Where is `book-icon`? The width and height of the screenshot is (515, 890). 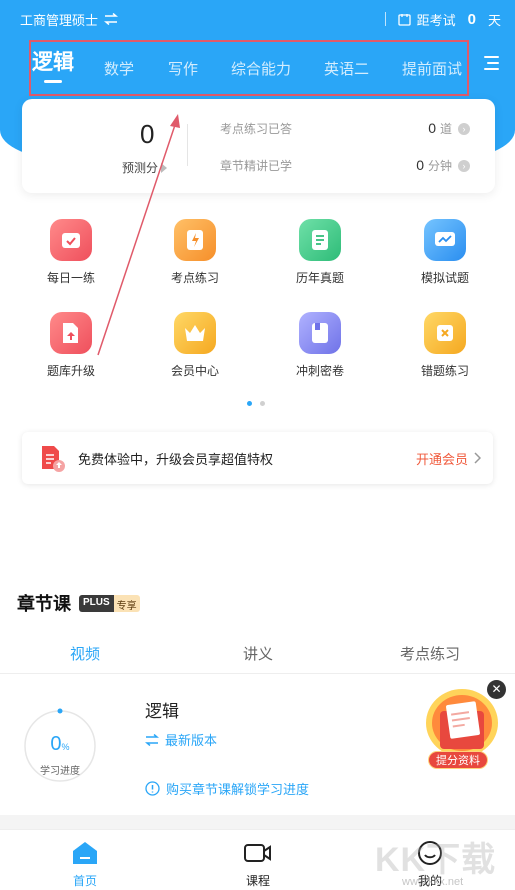 book-icon is located at coordinates (320, 333).